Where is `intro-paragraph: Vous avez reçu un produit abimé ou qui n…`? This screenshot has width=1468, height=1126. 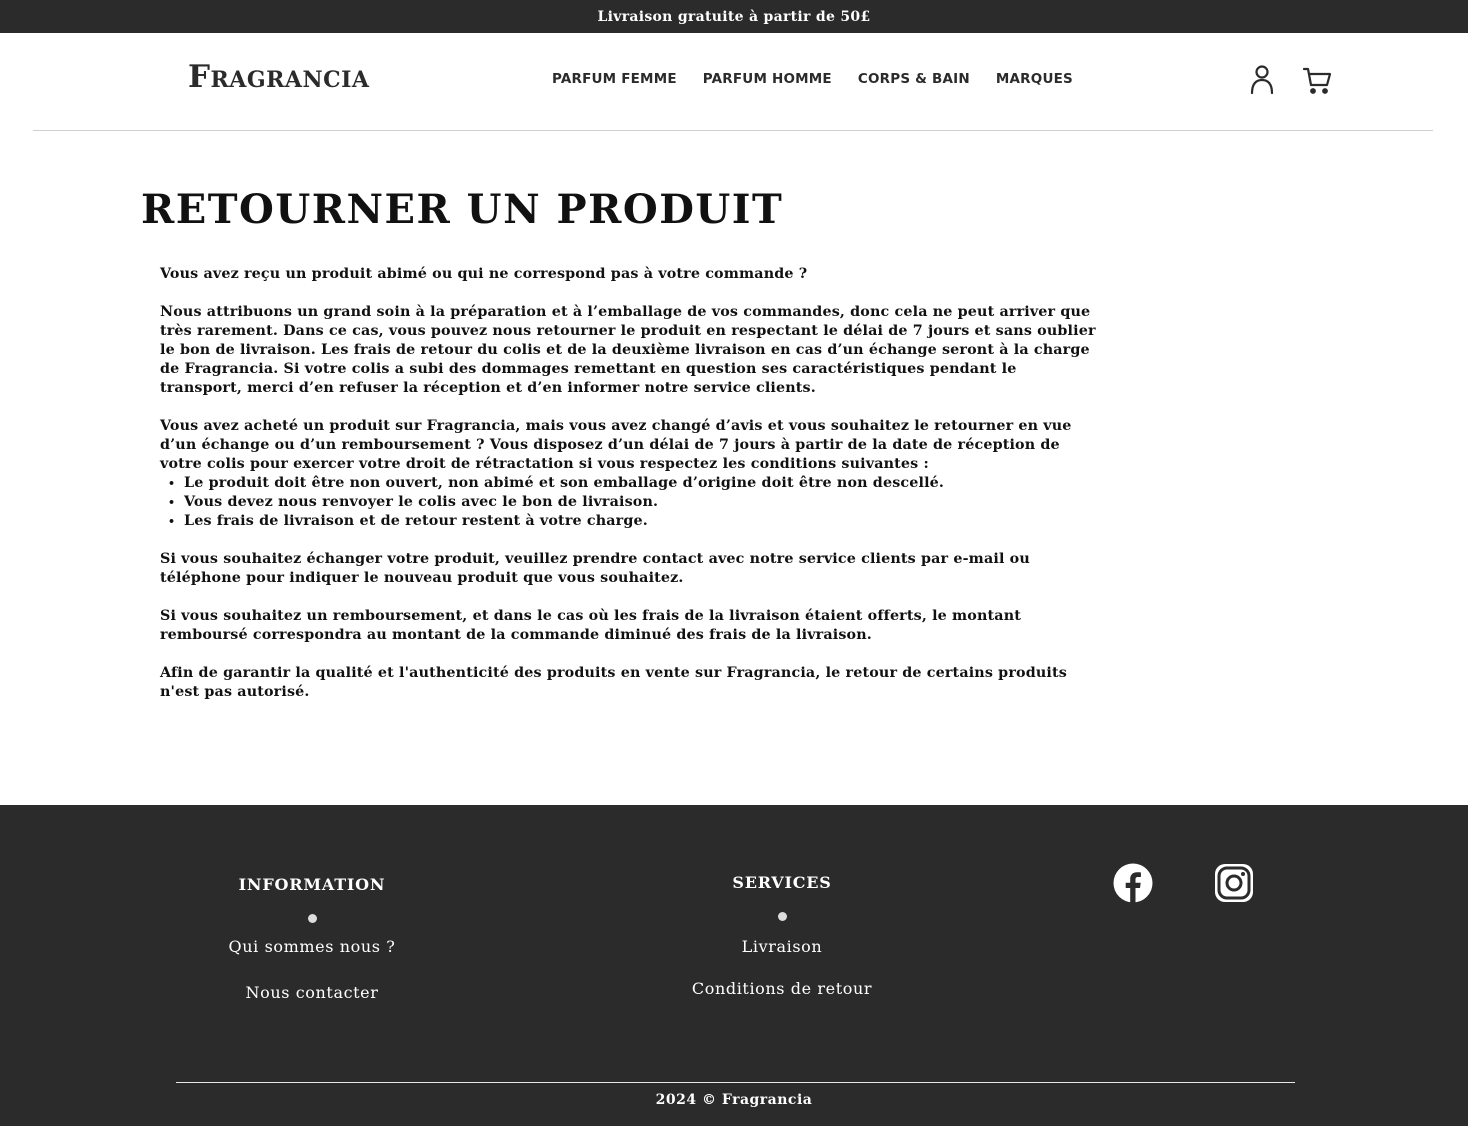 intro-paragraph: Vous avez reçu un produit abimé ou qui n… is located at coordinates (484, 274).